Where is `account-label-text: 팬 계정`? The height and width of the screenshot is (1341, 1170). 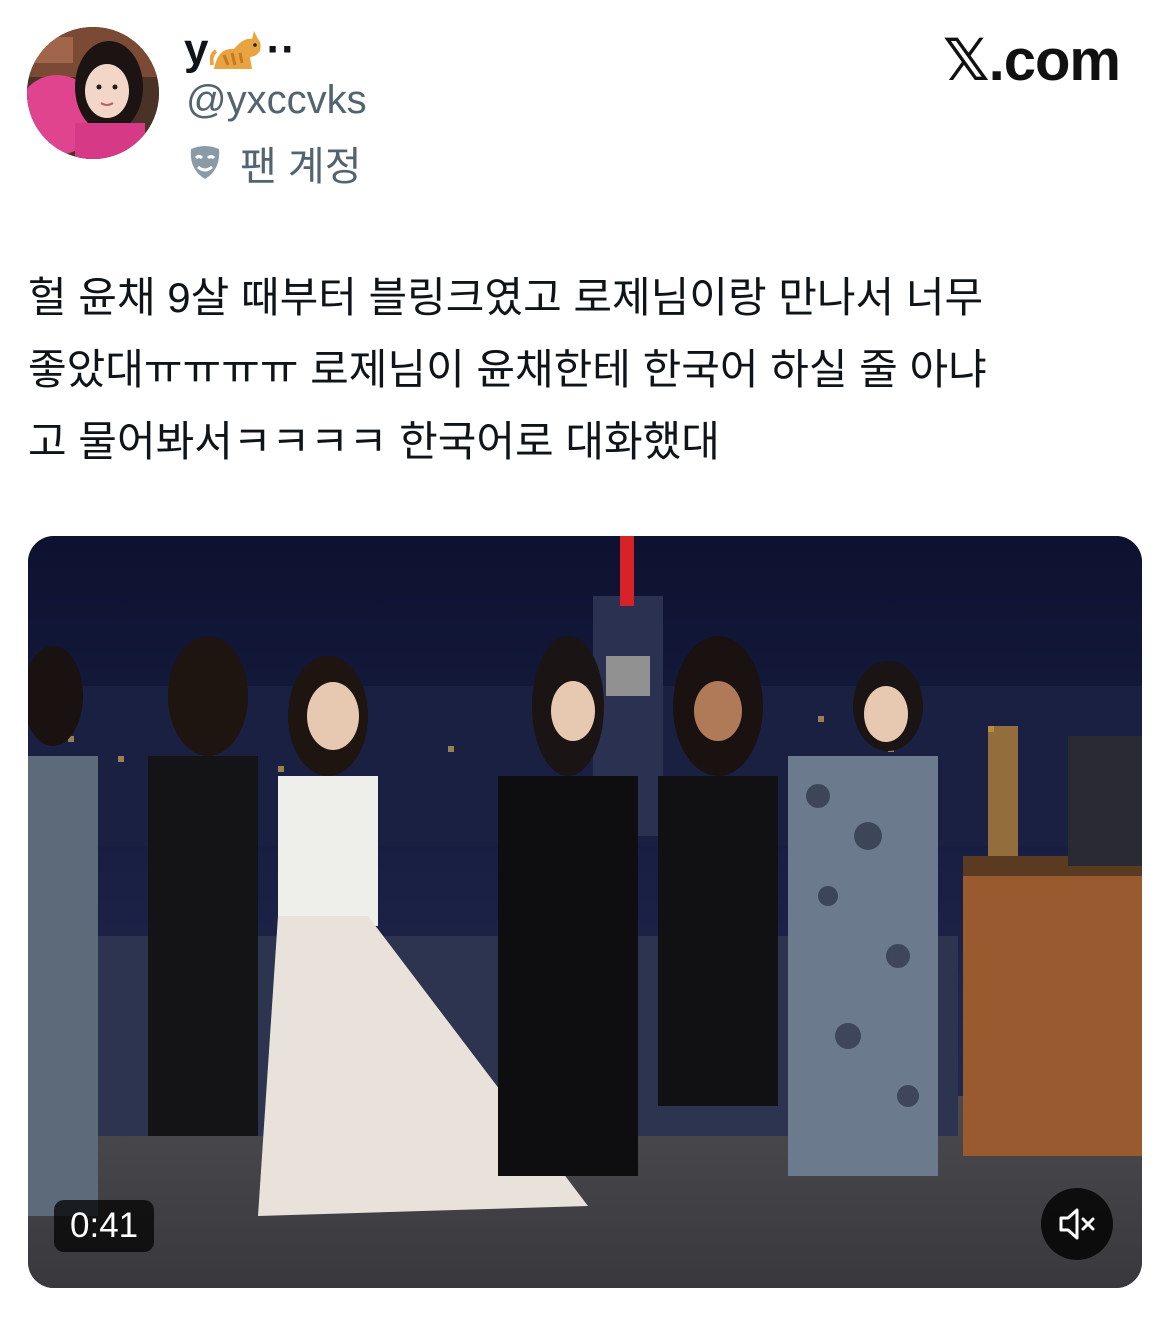
account-label-text: 팬 계정 is located at coordinates (301, 167).